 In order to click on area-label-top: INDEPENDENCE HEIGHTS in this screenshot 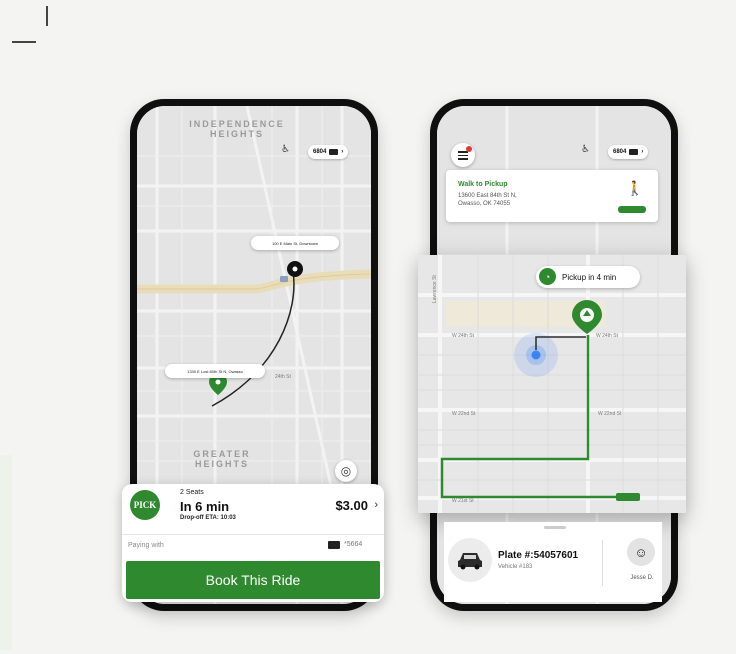, I will do `click(237, 129)`.